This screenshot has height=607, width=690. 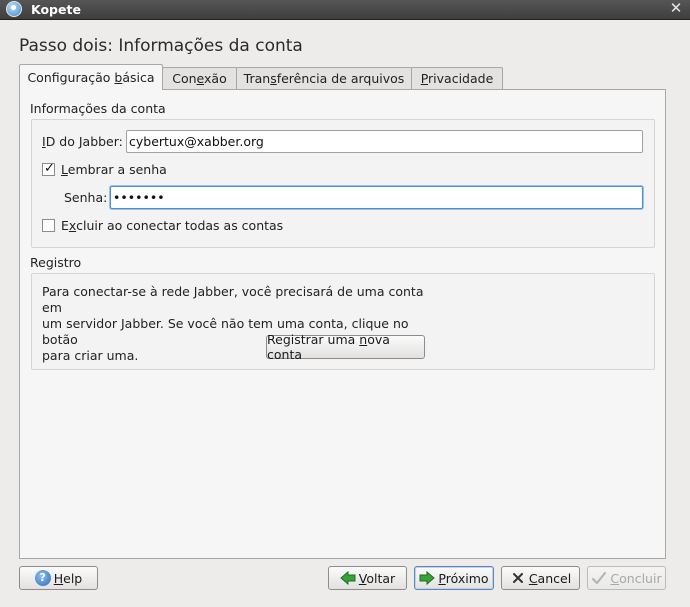 What do you see at coordinates (138, 77) in the screenshot?
I see `tab-label: ásica` at bounding box center [138, 77].